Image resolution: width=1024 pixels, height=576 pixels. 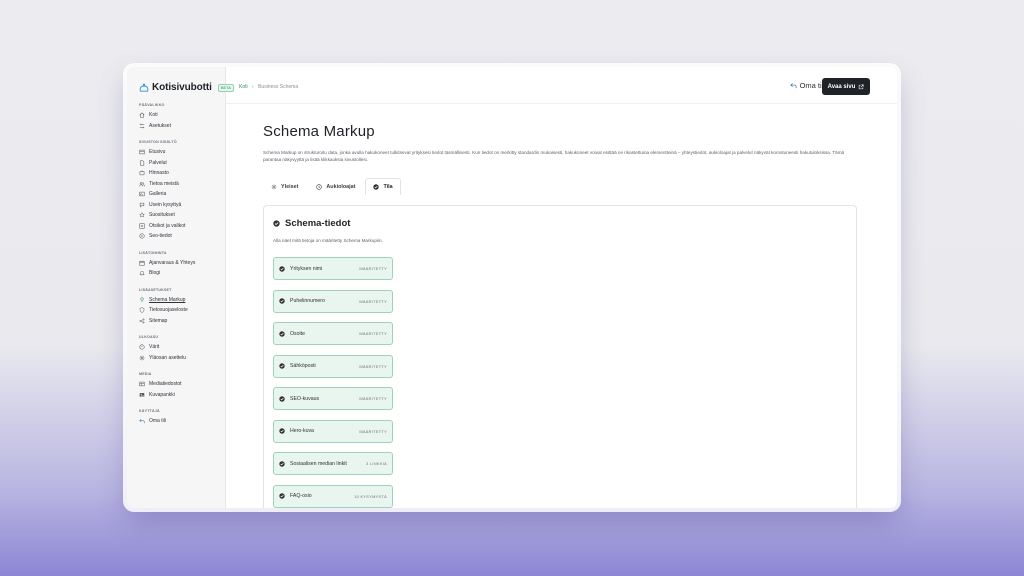 What do you see at coordinates (155, 273) in the screenshot?
I see `sidebar-item-label: Blogi` at bounding box center [155, 273].